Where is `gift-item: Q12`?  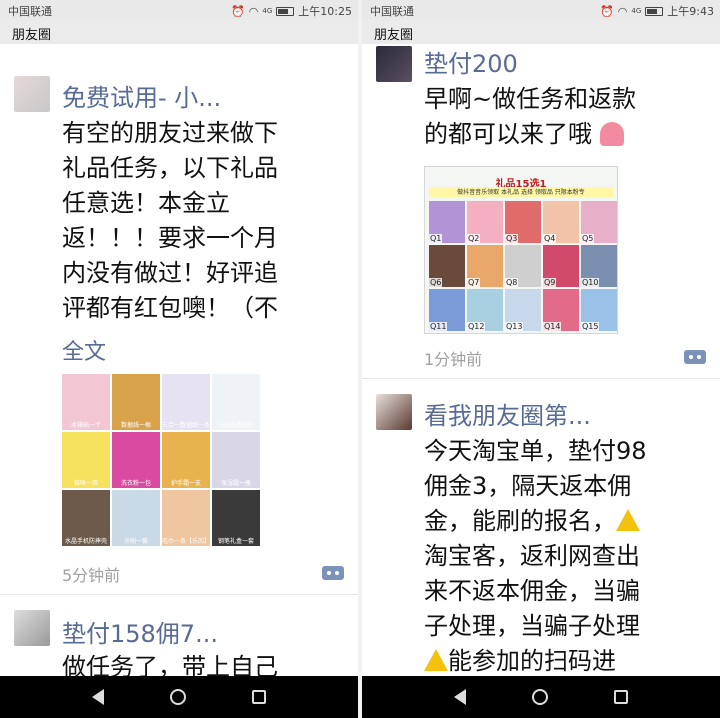
gift-item: Q12 is located at coordinates (485, 310).